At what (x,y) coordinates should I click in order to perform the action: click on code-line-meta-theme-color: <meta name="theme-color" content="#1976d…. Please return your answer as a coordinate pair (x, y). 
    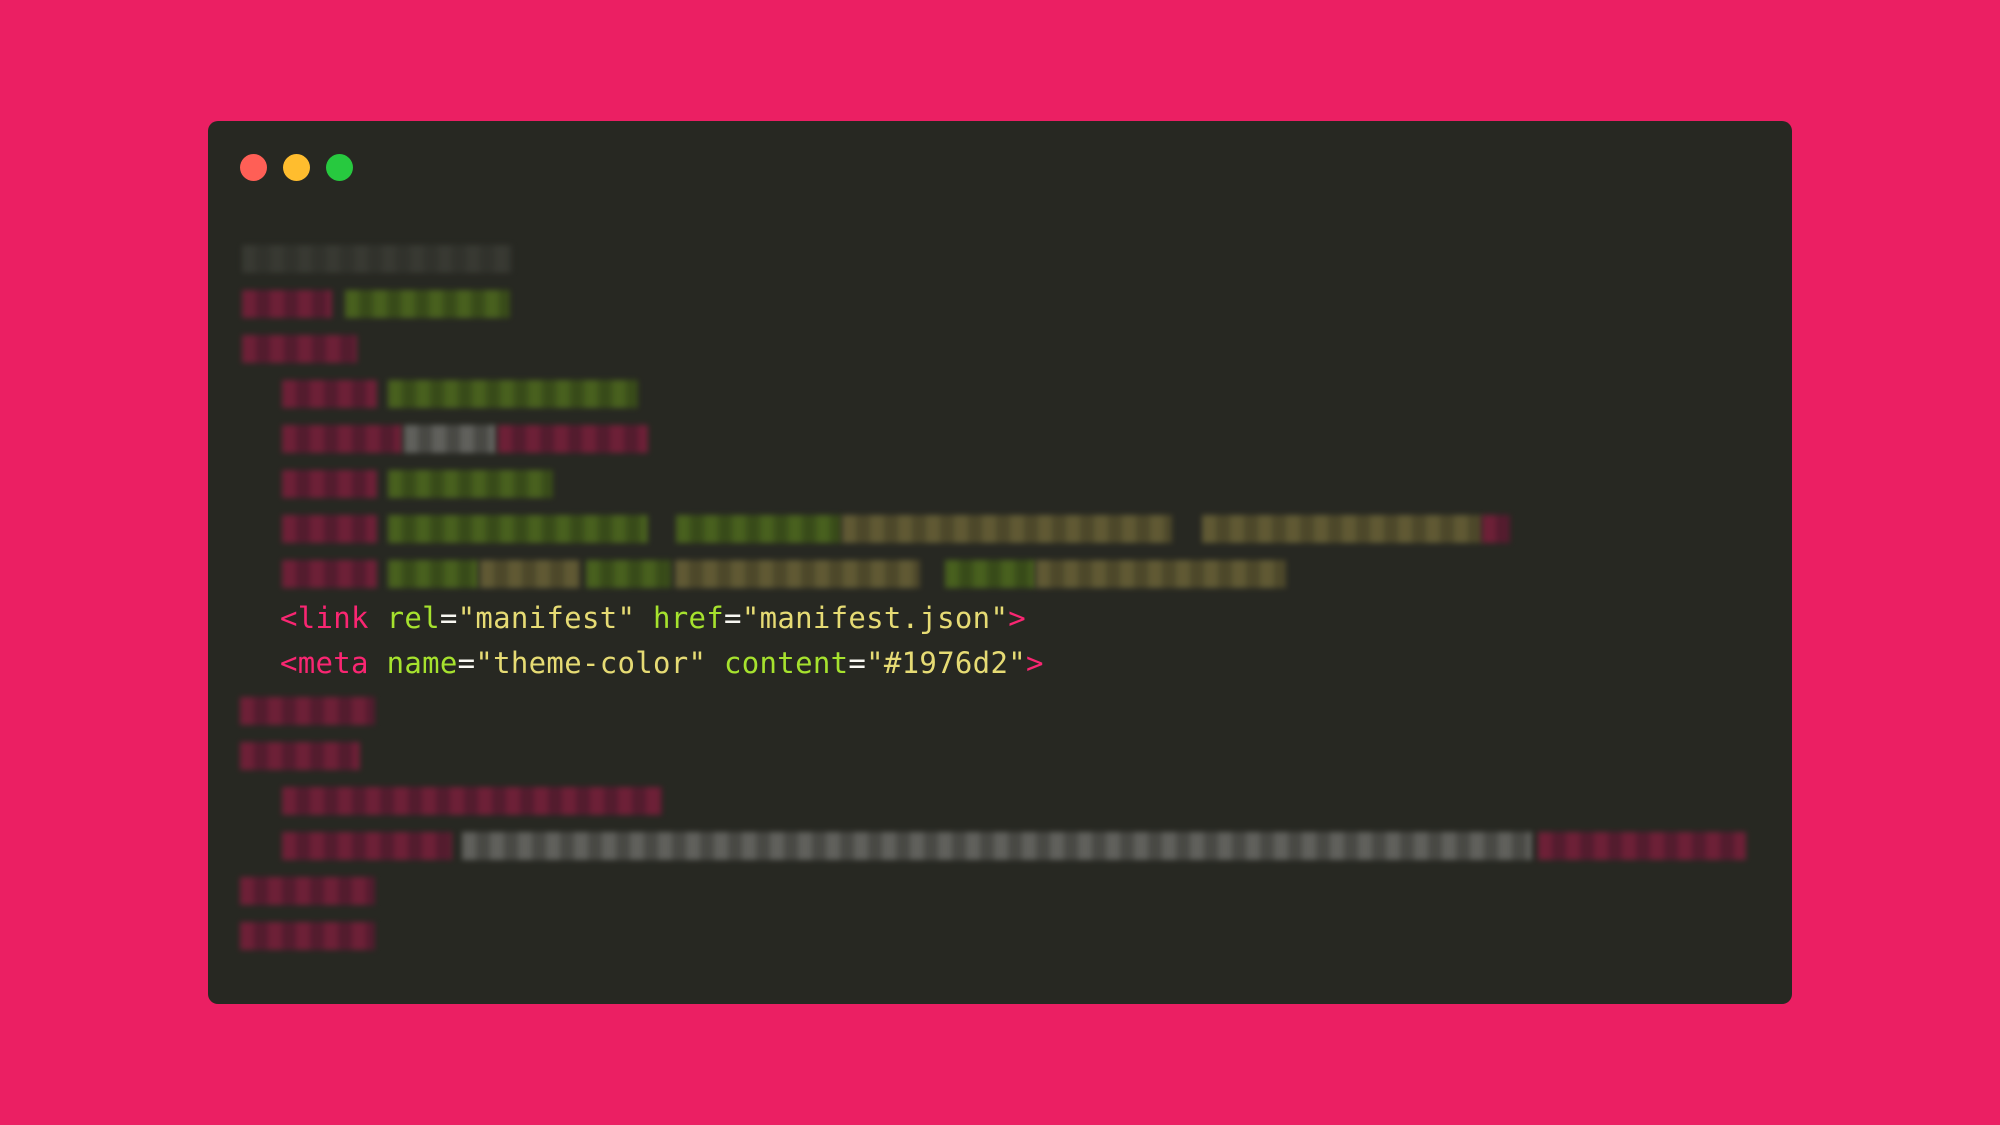
    Looking at the image, I should click on (662, 663).